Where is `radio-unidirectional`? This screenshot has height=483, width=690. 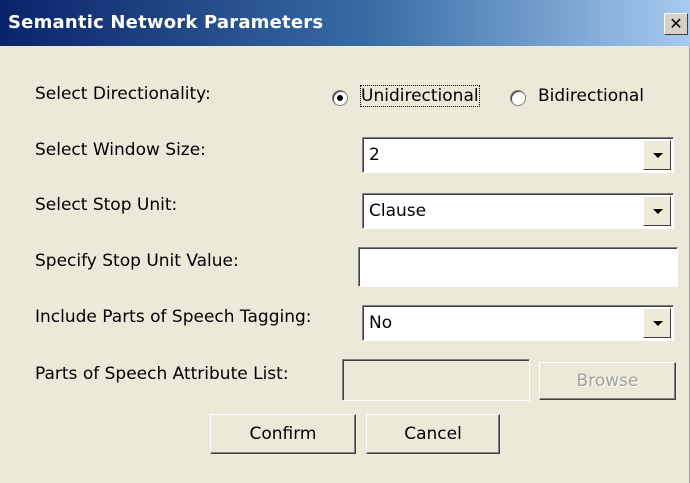
radio-unidirectional is located at coordinates (340, 98).